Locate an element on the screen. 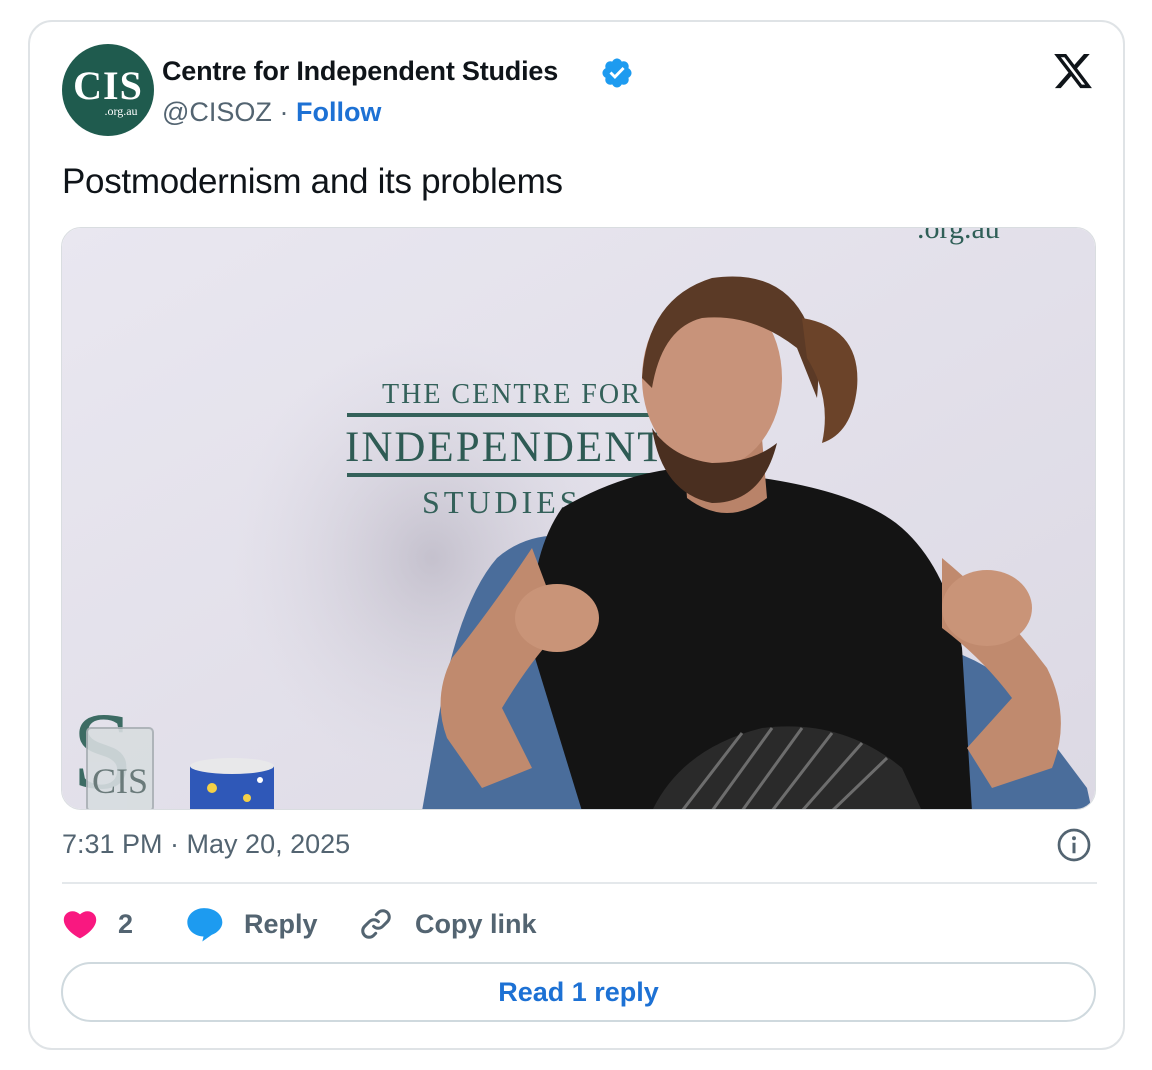  x-logo-icon is located at coordinates (1073, 71).